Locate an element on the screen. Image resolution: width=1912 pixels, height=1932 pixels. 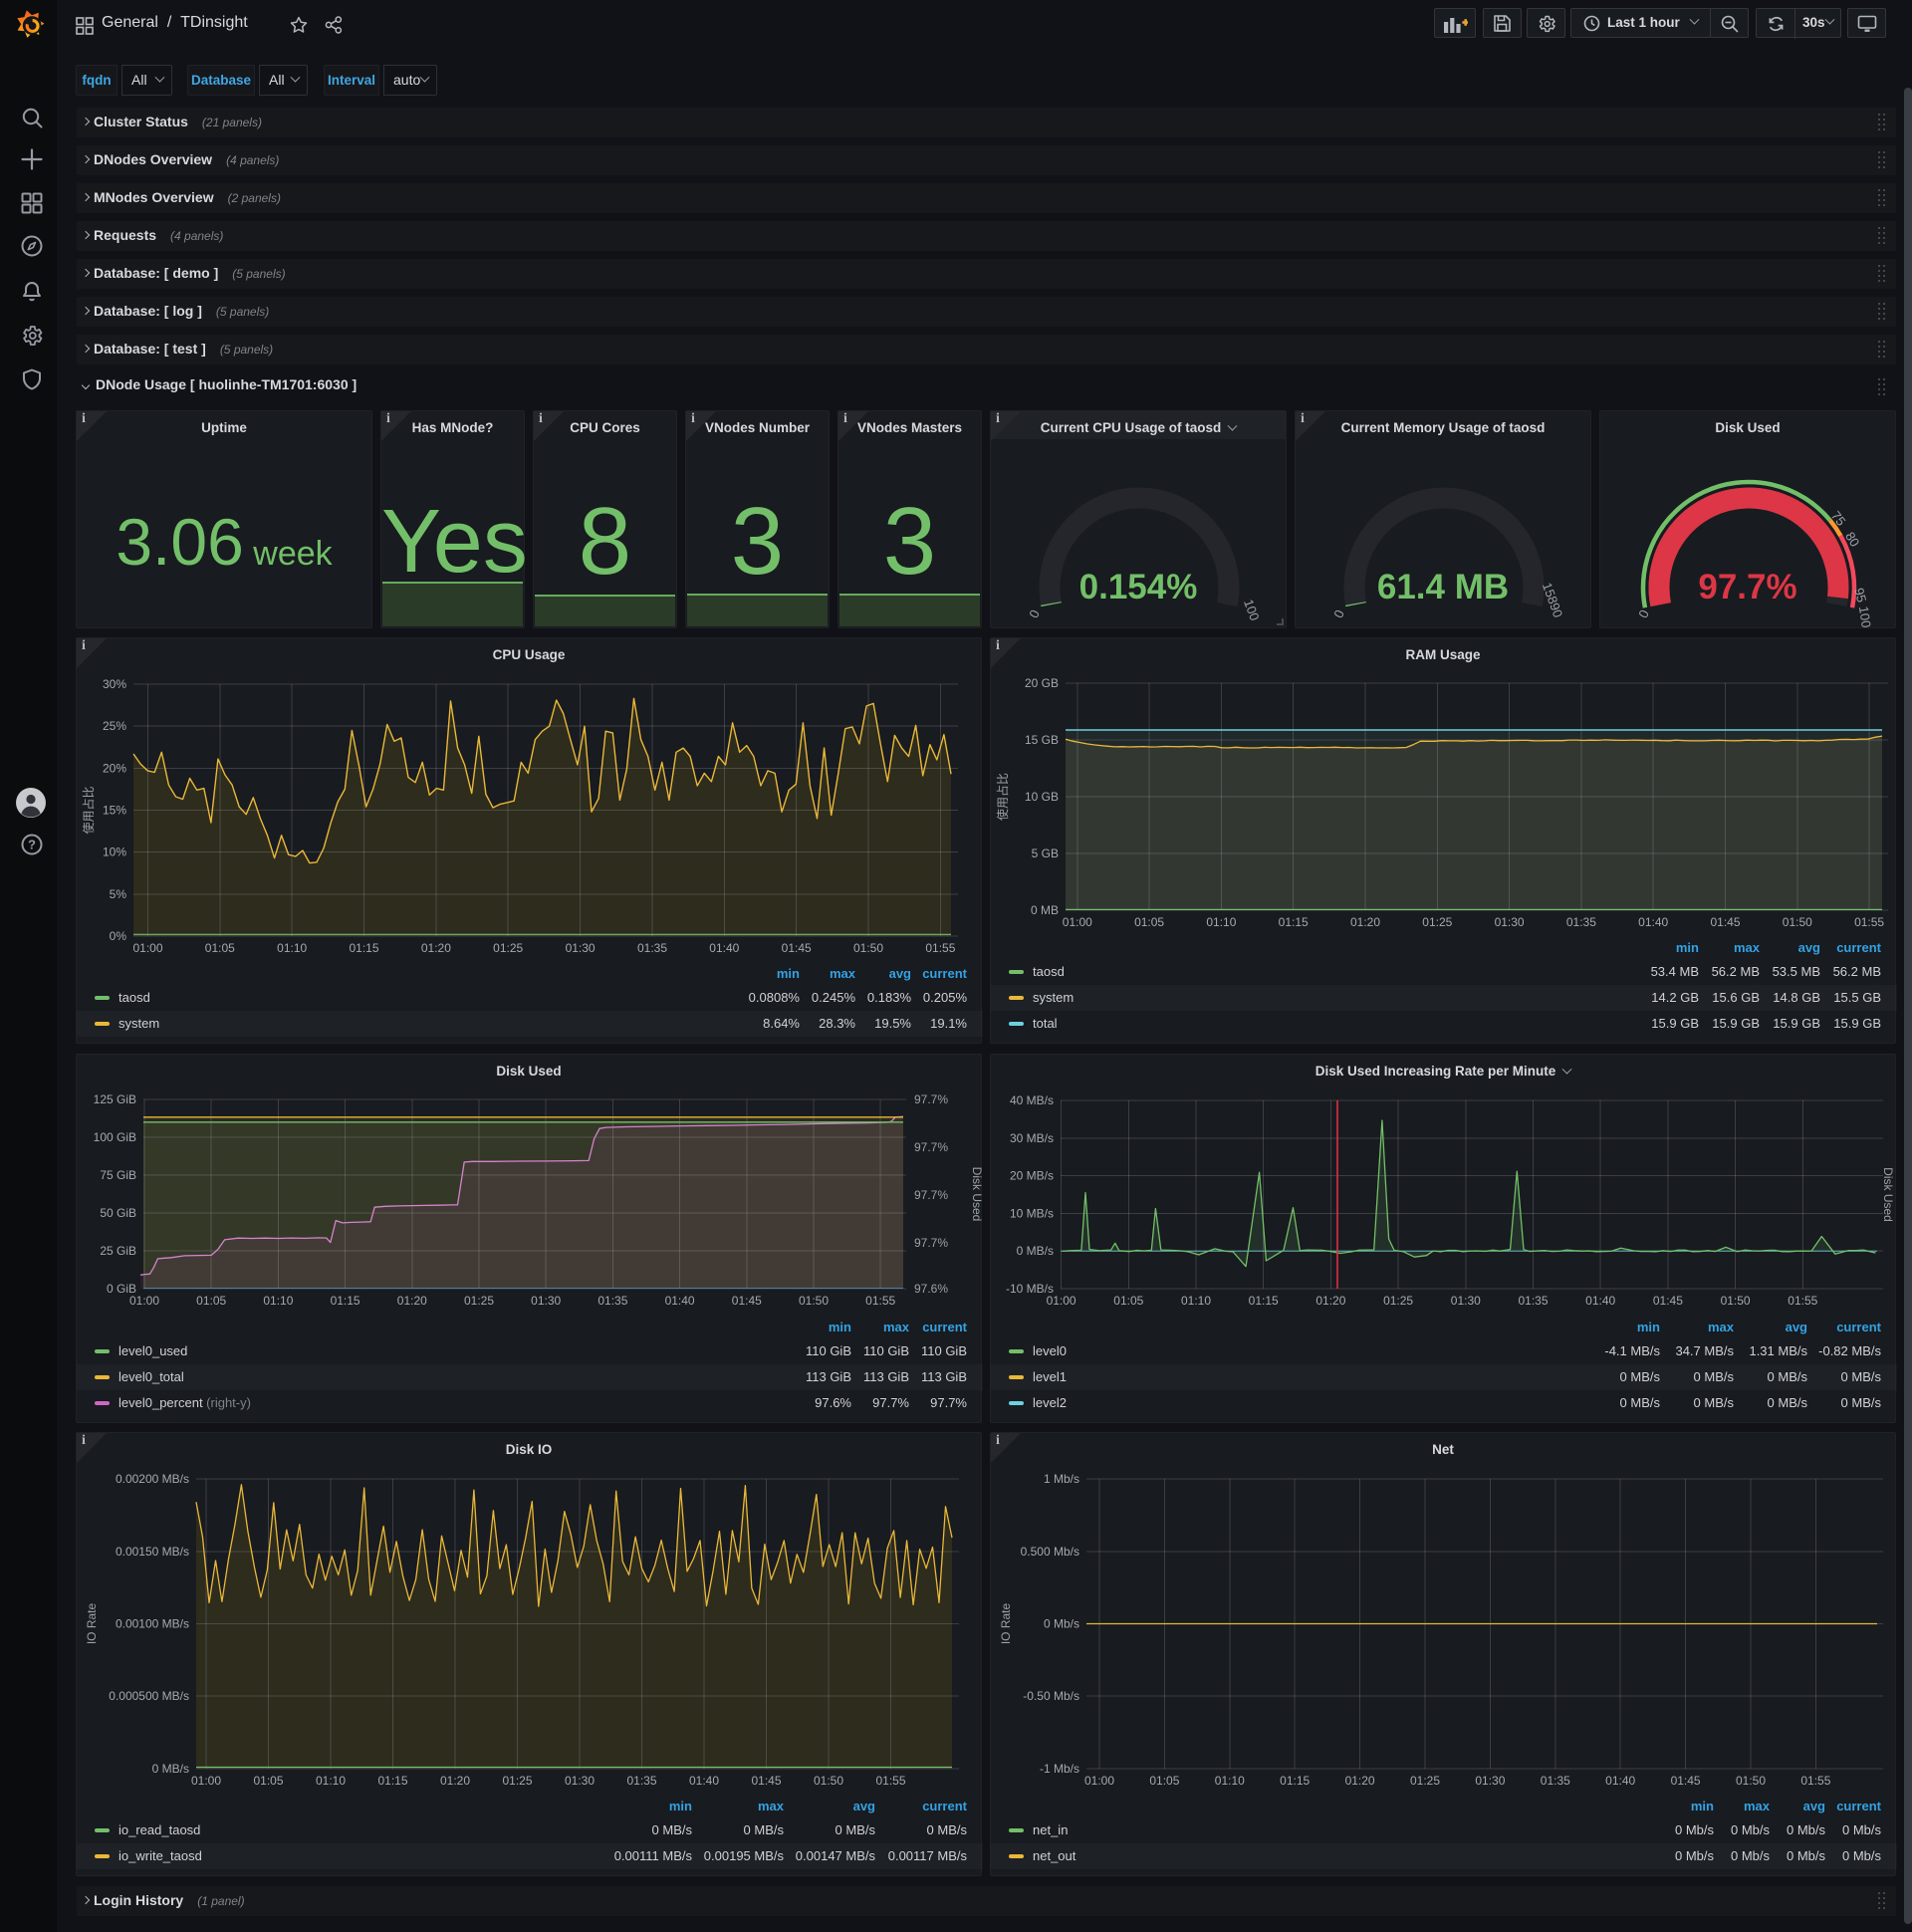
svg-text: 5% is located at coordinates (118, 894).